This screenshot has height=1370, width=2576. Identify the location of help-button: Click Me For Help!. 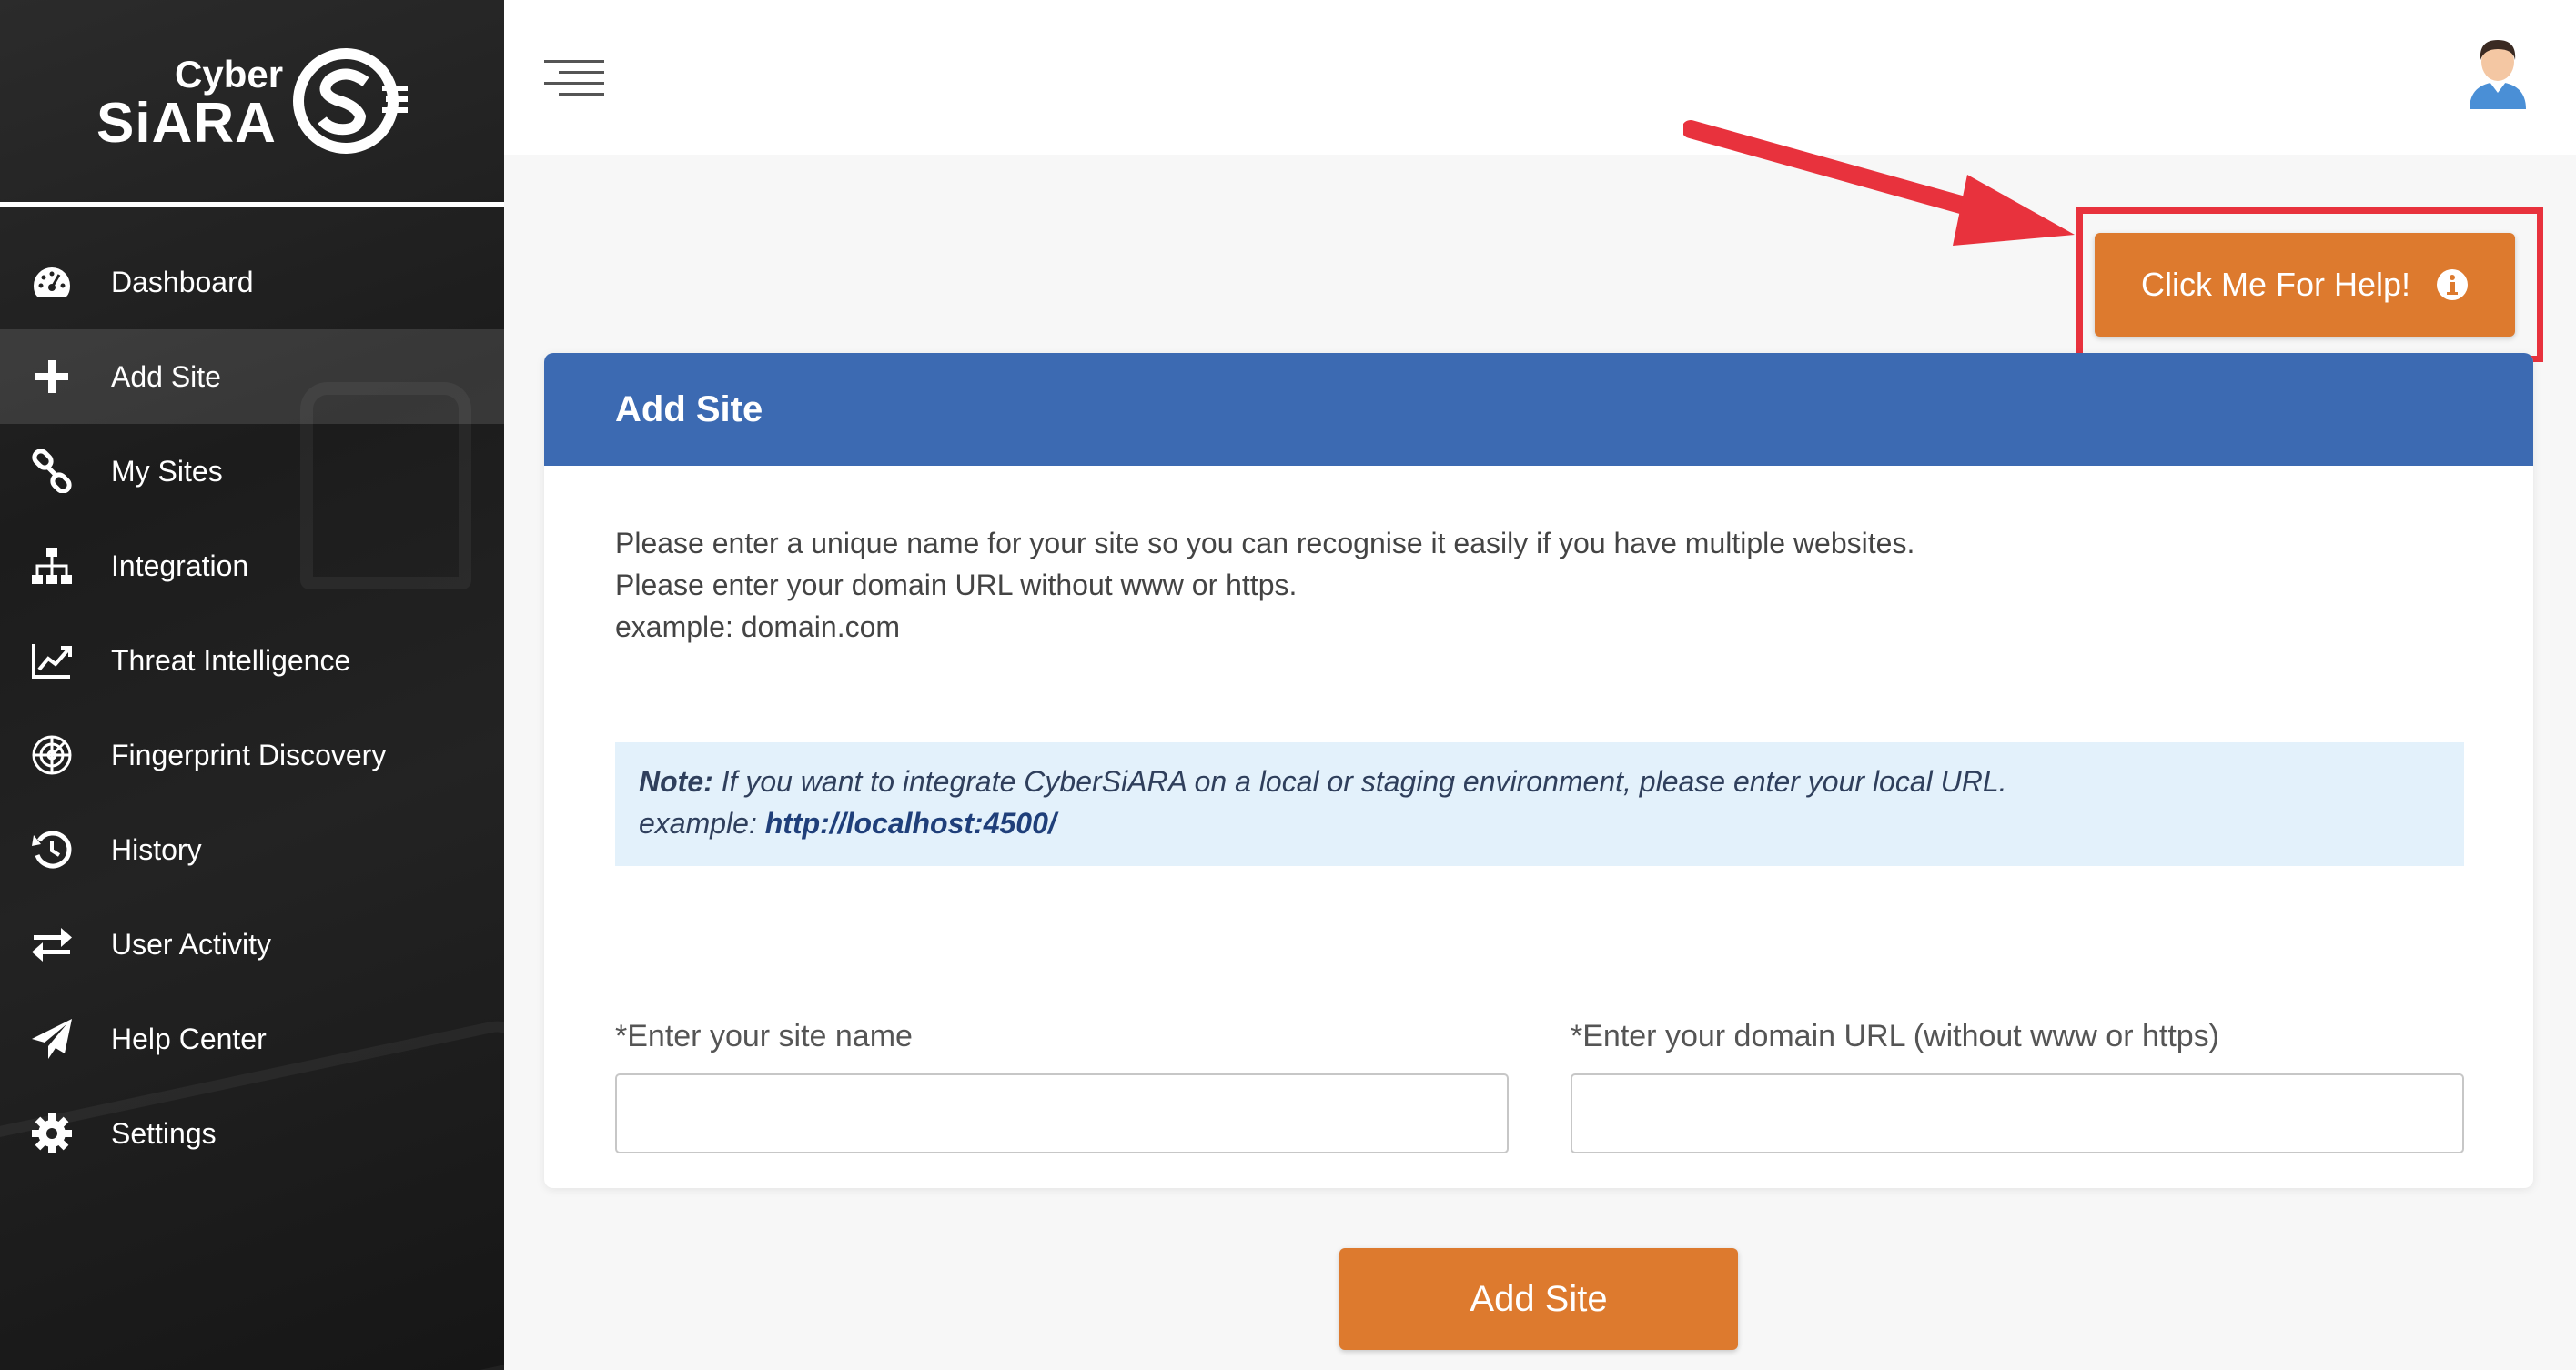
(2305, 285).